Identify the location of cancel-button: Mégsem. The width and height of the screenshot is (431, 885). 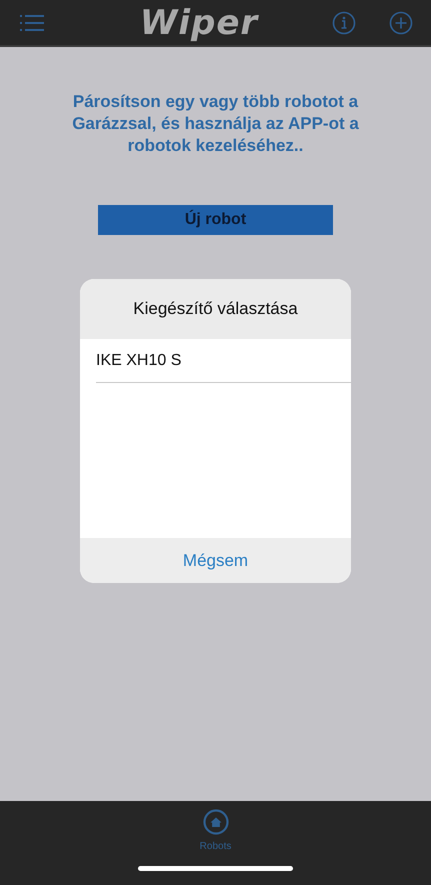
(215, 560).